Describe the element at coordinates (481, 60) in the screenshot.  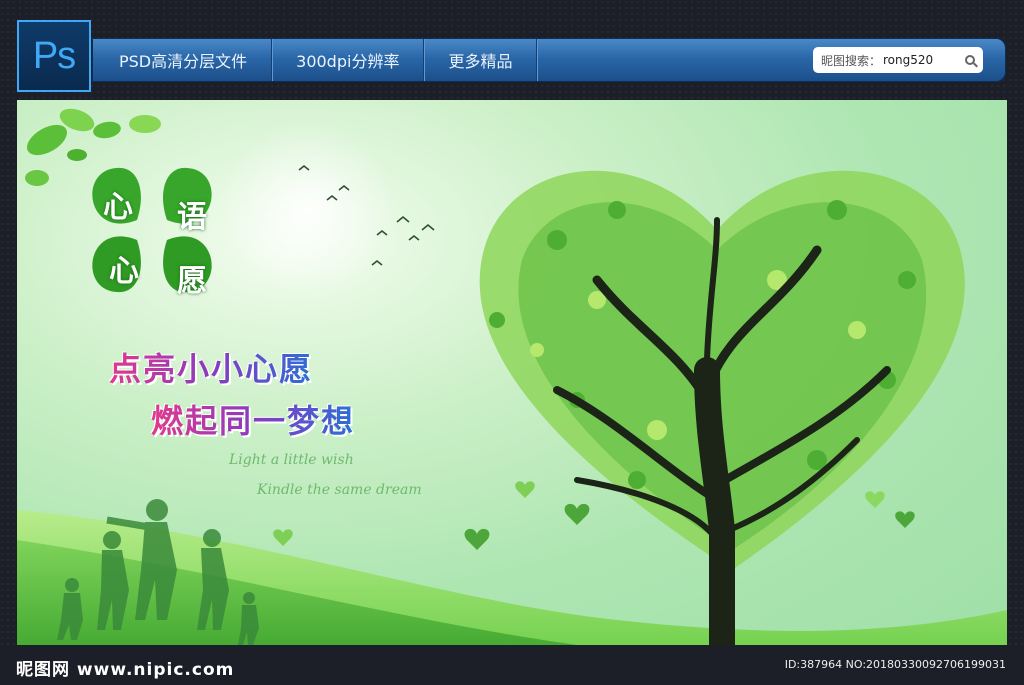
I see `nav-item-more: 更多精品` at that location.